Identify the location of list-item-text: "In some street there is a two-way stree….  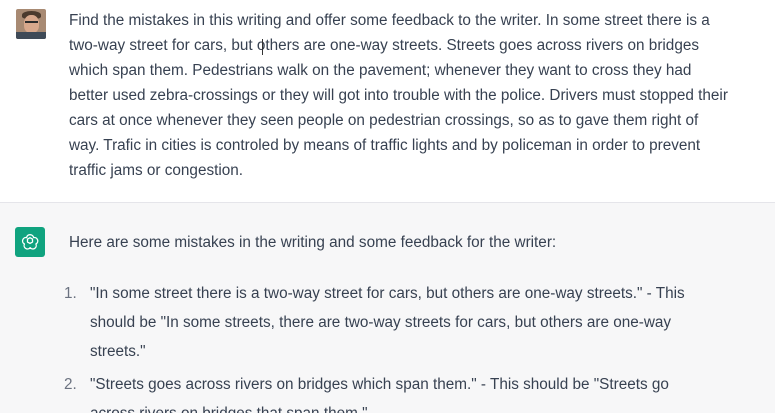
(387, 322).